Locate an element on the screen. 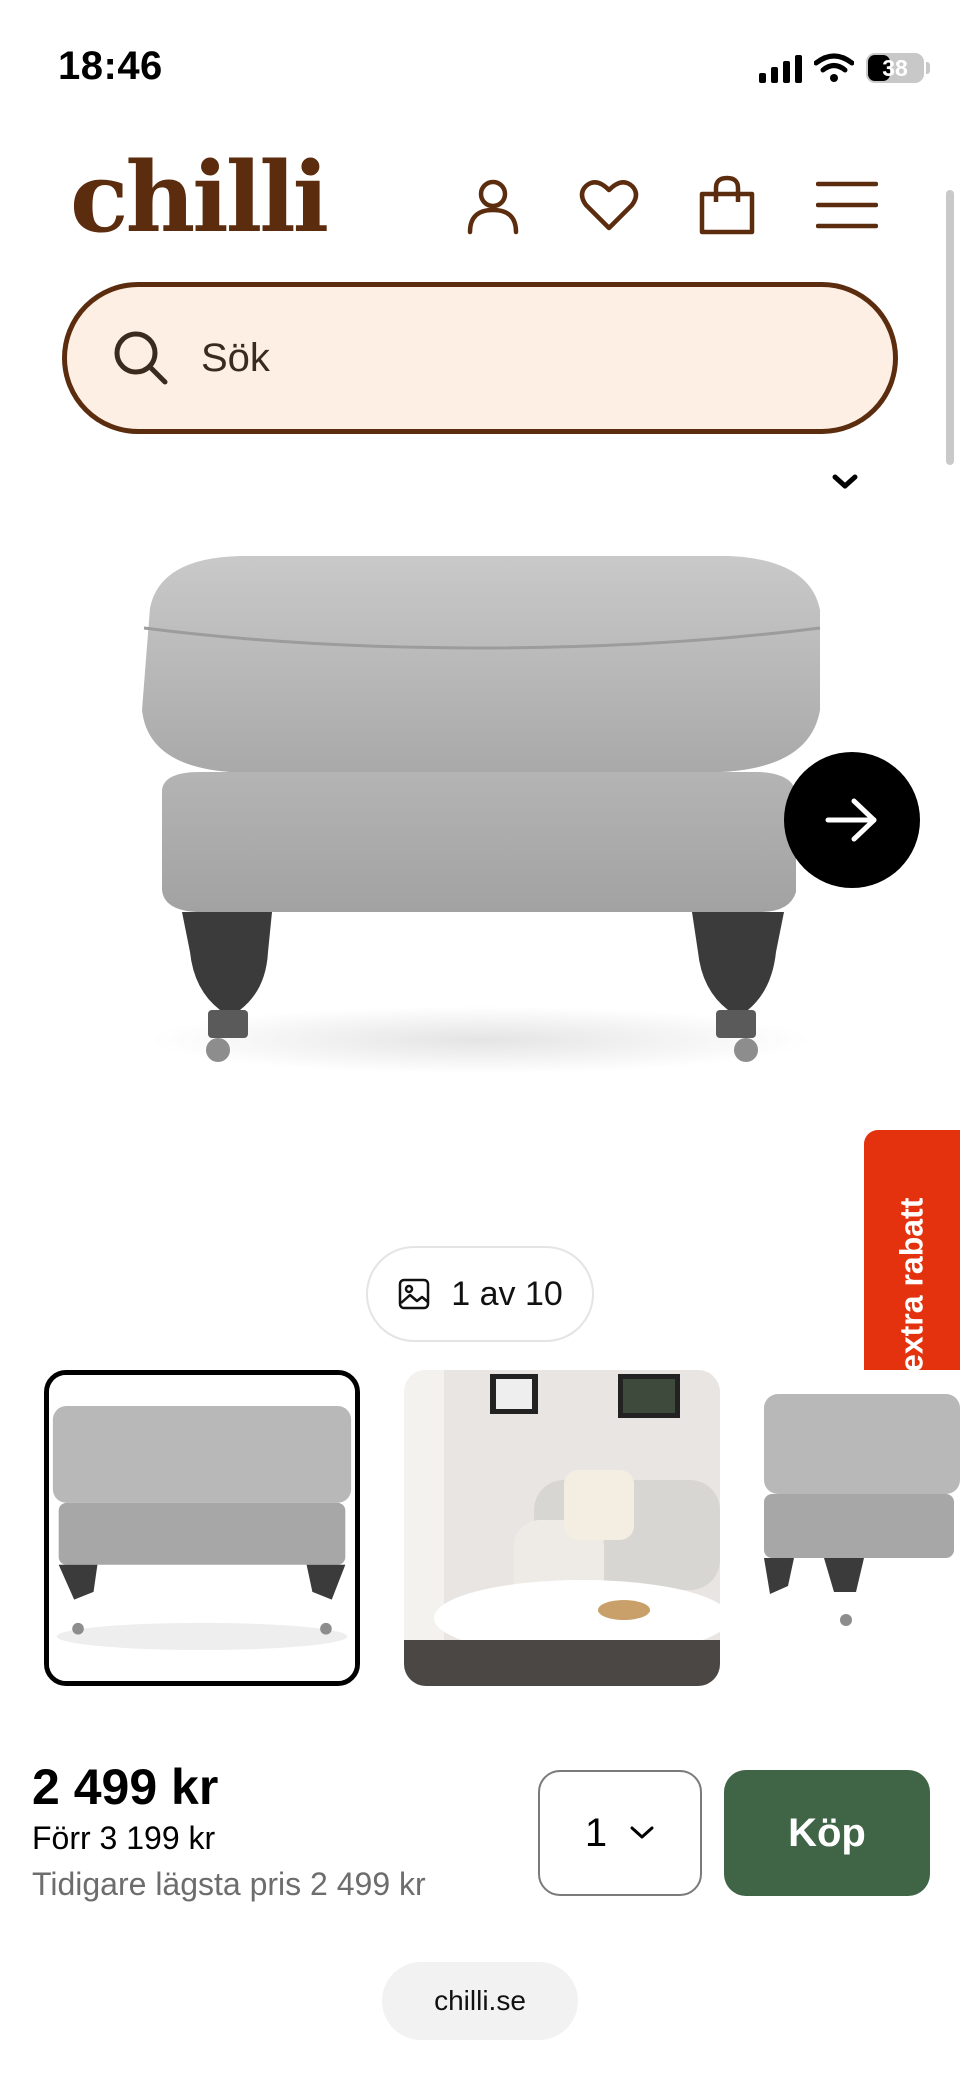 The height and width of the screenshot is (2079, 960). next-image-button is located at coordinates (852, 820).